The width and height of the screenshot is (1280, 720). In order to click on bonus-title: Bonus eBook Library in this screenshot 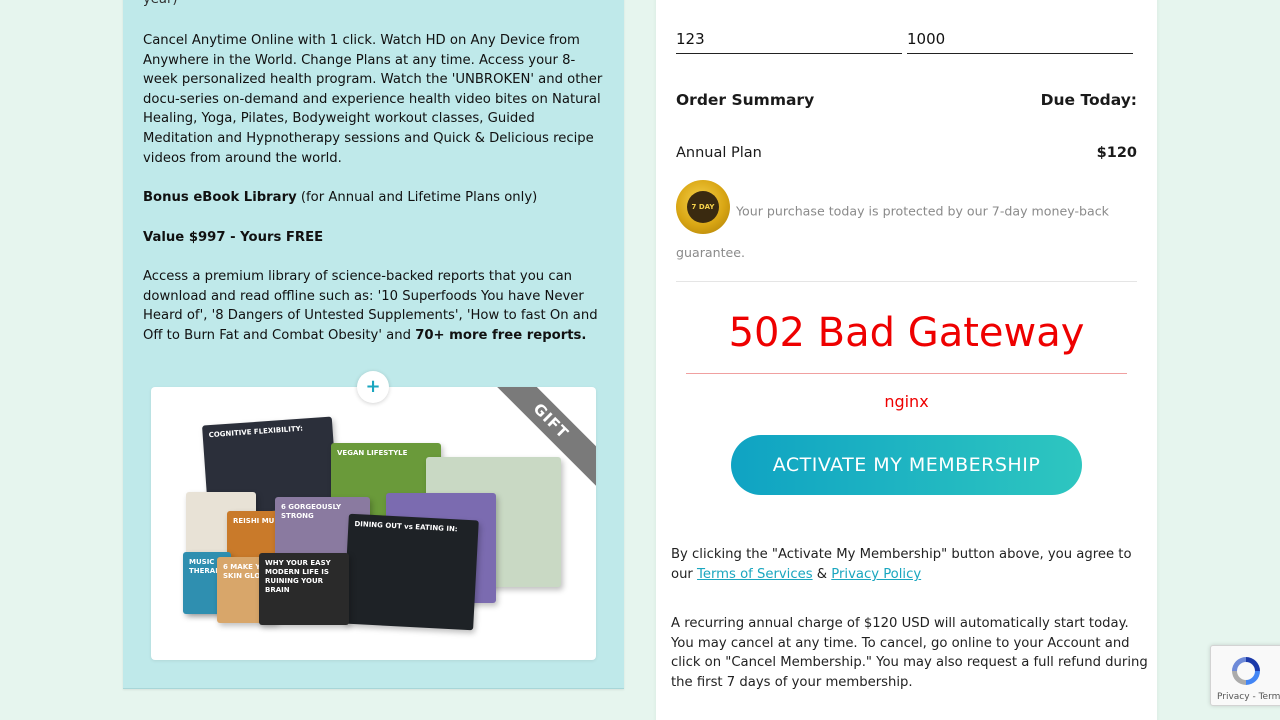, I will do `click(220, 197)`.